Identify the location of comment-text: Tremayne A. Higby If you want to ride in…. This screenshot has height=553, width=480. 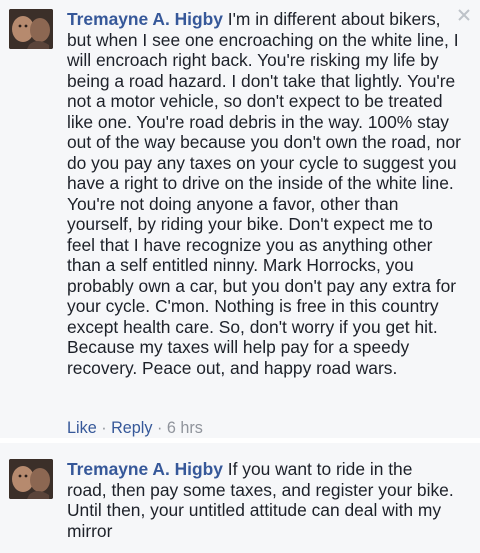
(270, 500).